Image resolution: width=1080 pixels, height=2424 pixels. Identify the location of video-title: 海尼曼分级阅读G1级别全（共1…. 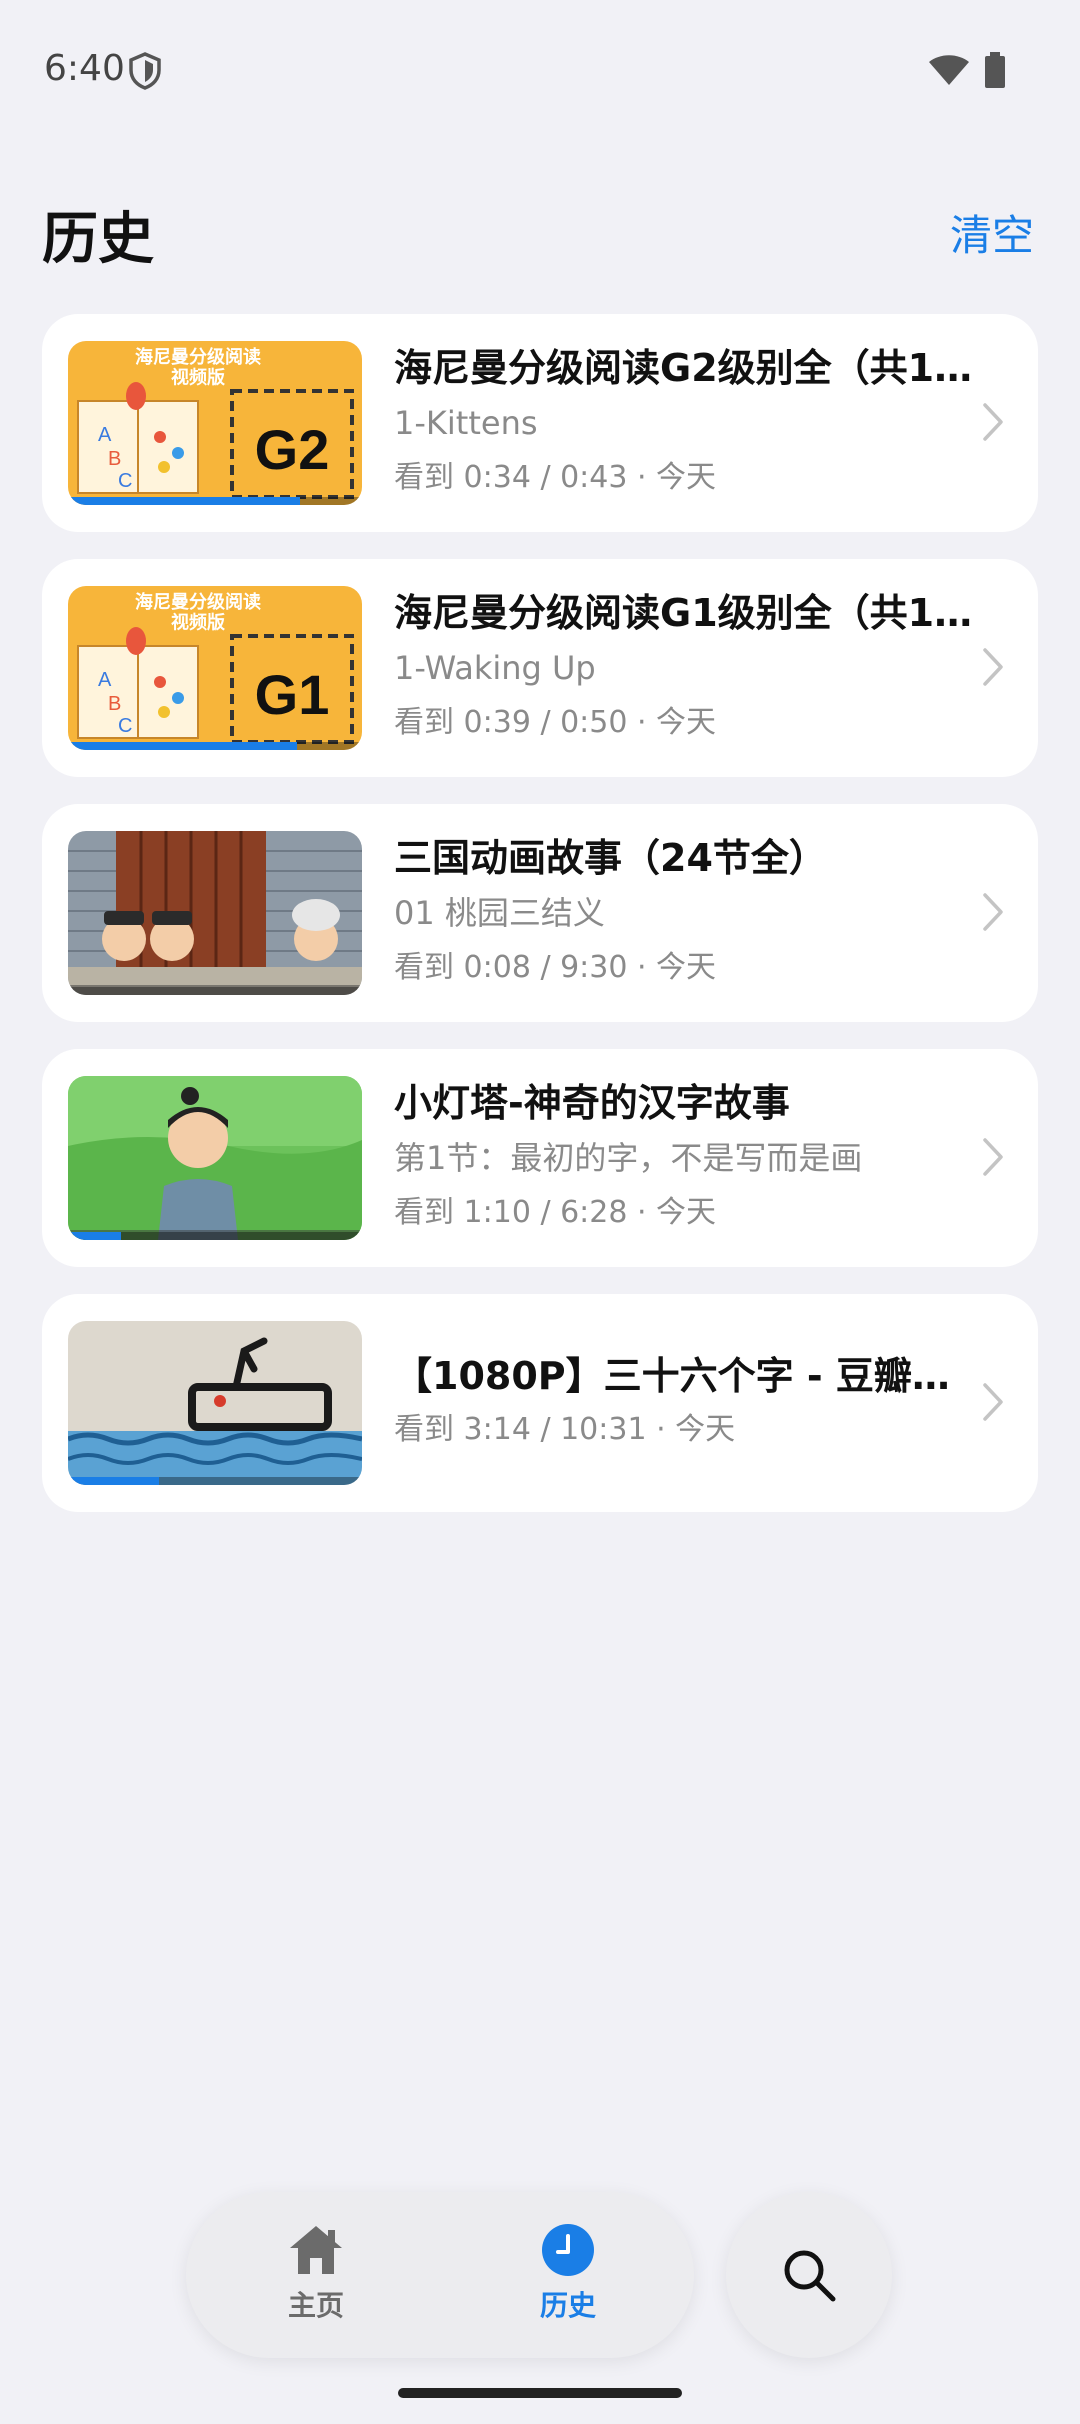
(683, 613).